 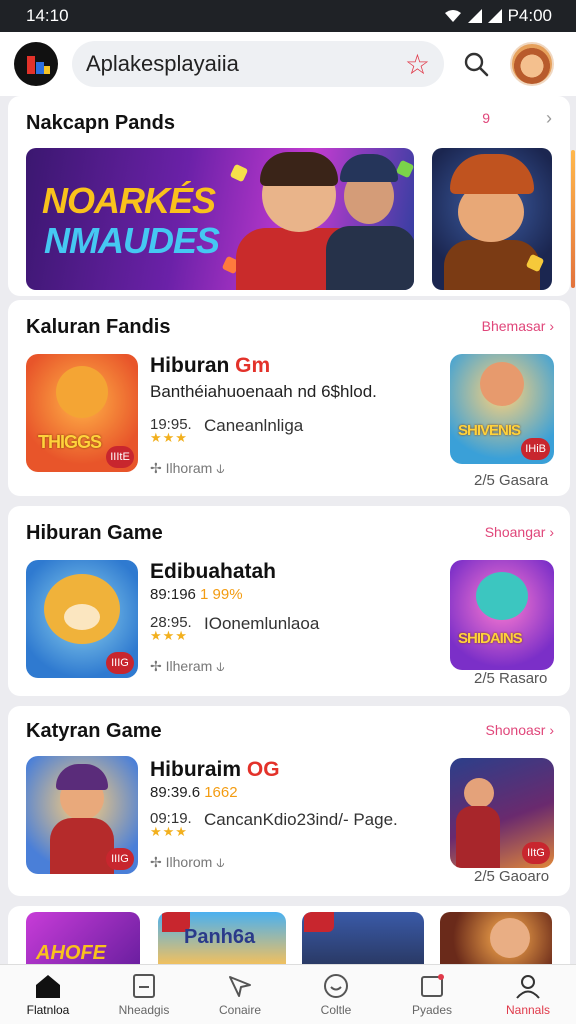 What do you see at coordinates (549, 118) in the screenshot?
I see `featured-more: ›` at bounding box center [549, 118].